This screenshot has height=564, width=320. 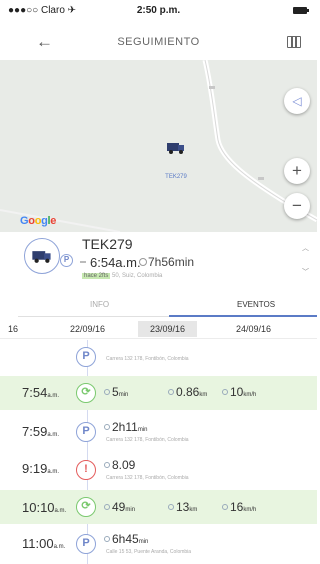 I want to click on status-time: 2:50 p.m., so click(x=158, y=10).